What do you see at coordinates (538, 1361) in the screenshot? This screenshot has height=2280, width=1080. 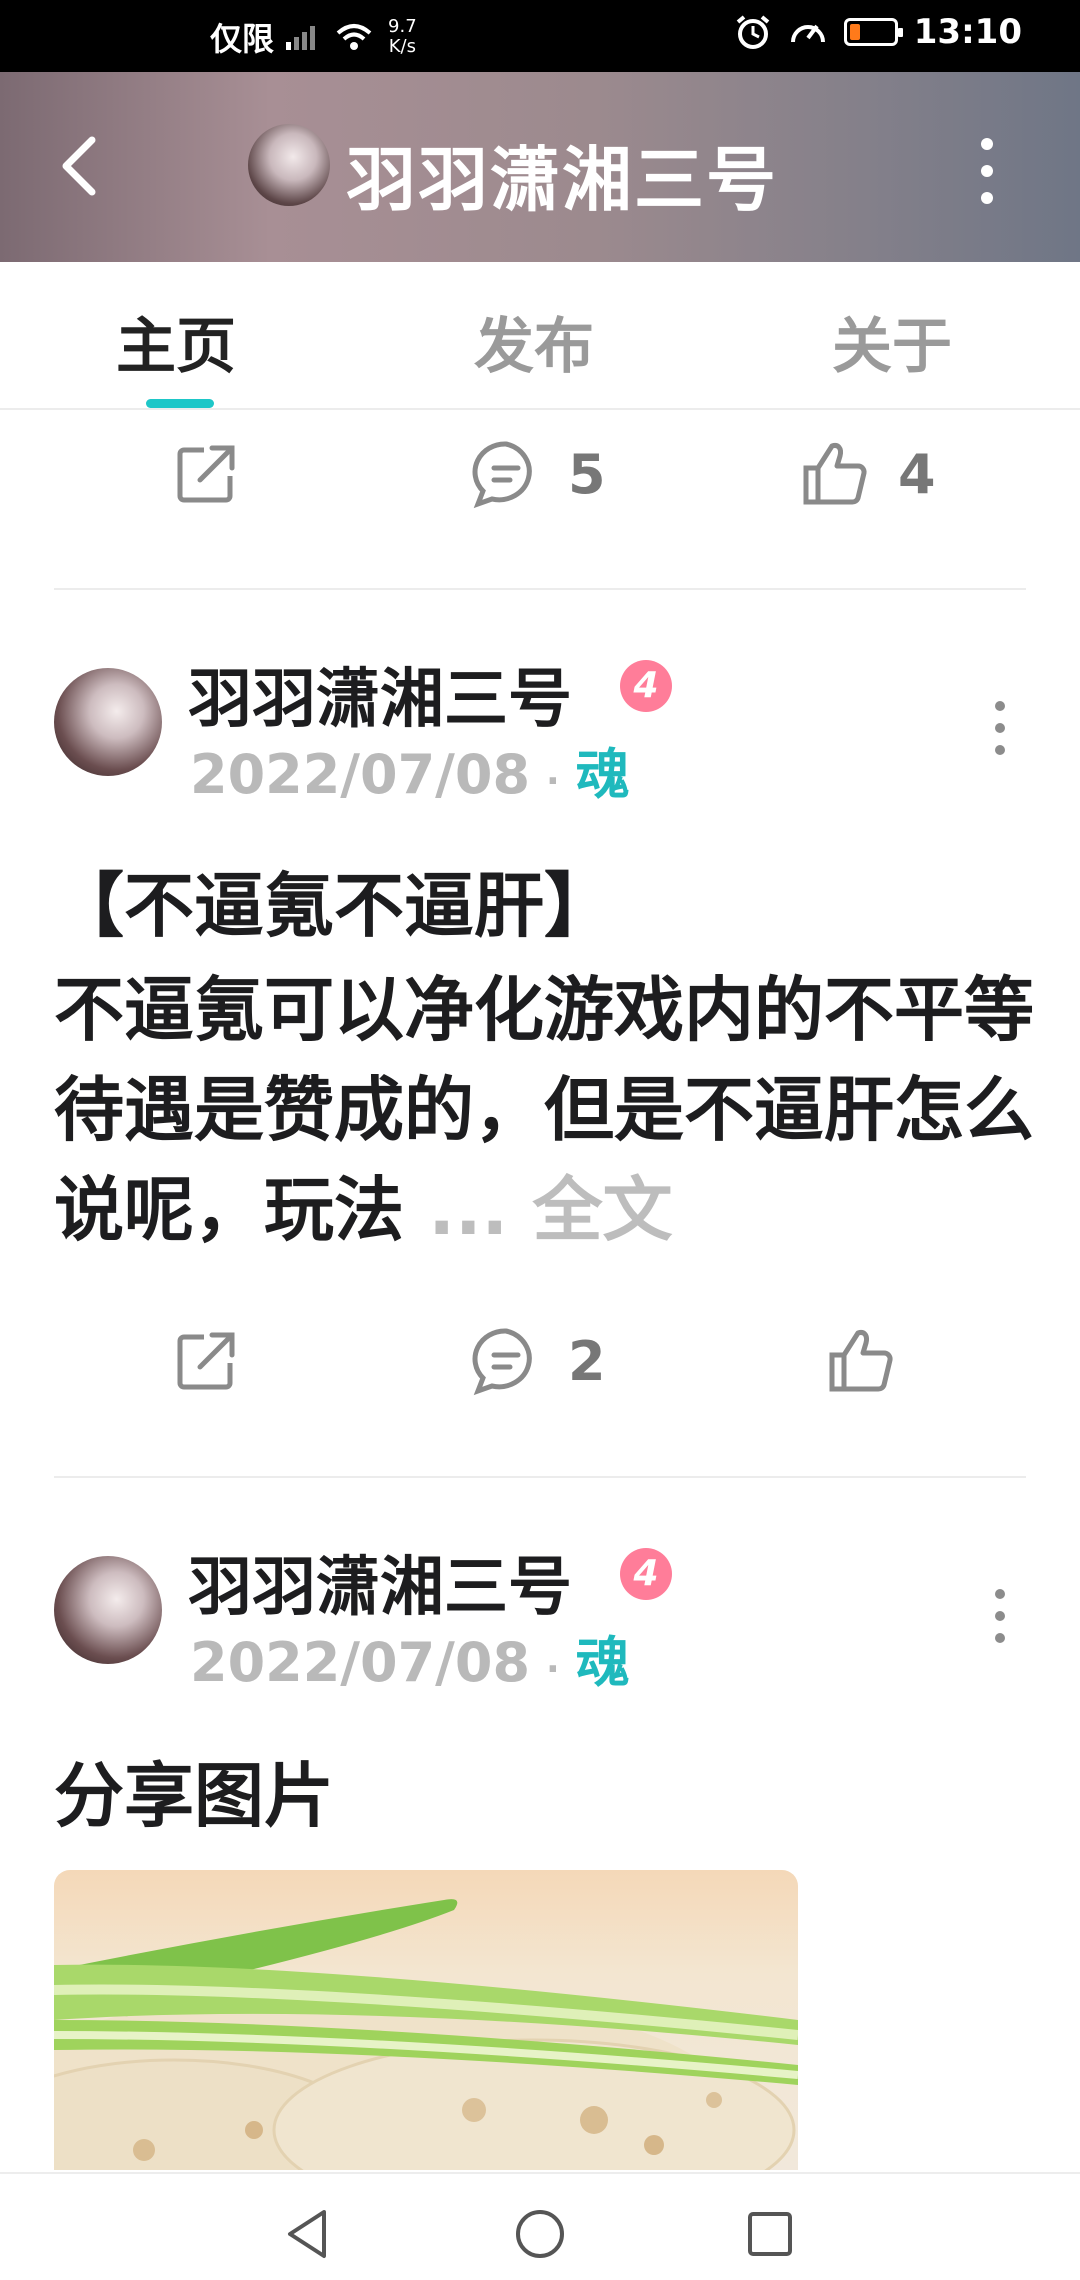 I see `comment-button: 2` at bounding box center [538, 1361].